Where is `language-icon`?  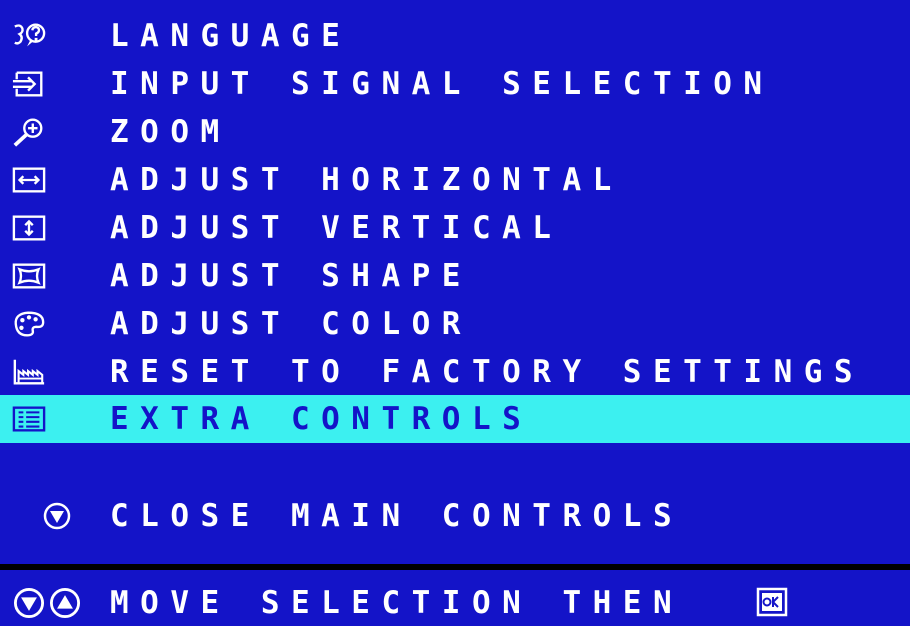
language-icon is located at coordinates (29, 36).